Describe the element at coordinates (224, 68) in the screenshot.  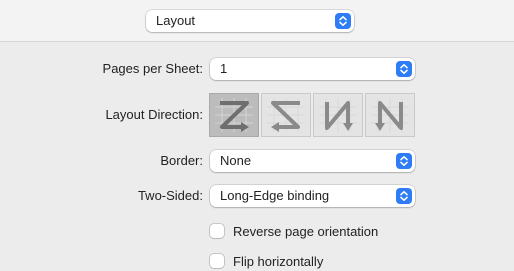
I see `pages-per-sheet-value: 1` at that location.